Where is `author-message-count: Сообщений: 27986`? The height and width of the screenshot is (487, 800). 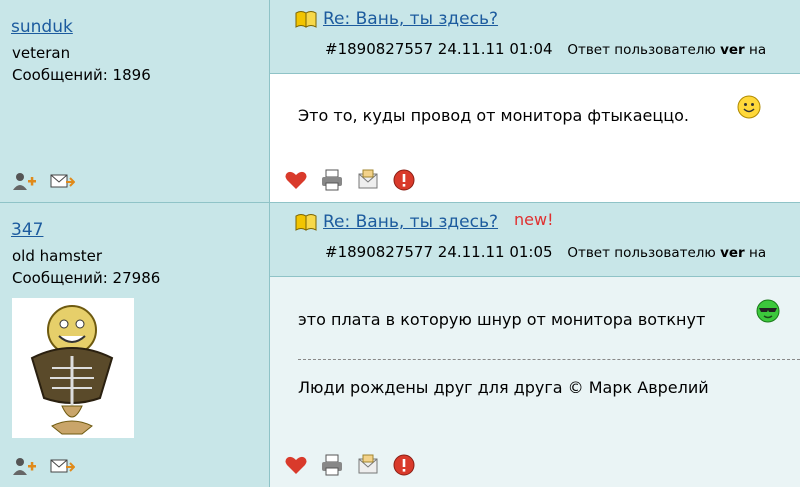 author-message-count: Сообщений: 27986 is located at coordinates (86, 278).